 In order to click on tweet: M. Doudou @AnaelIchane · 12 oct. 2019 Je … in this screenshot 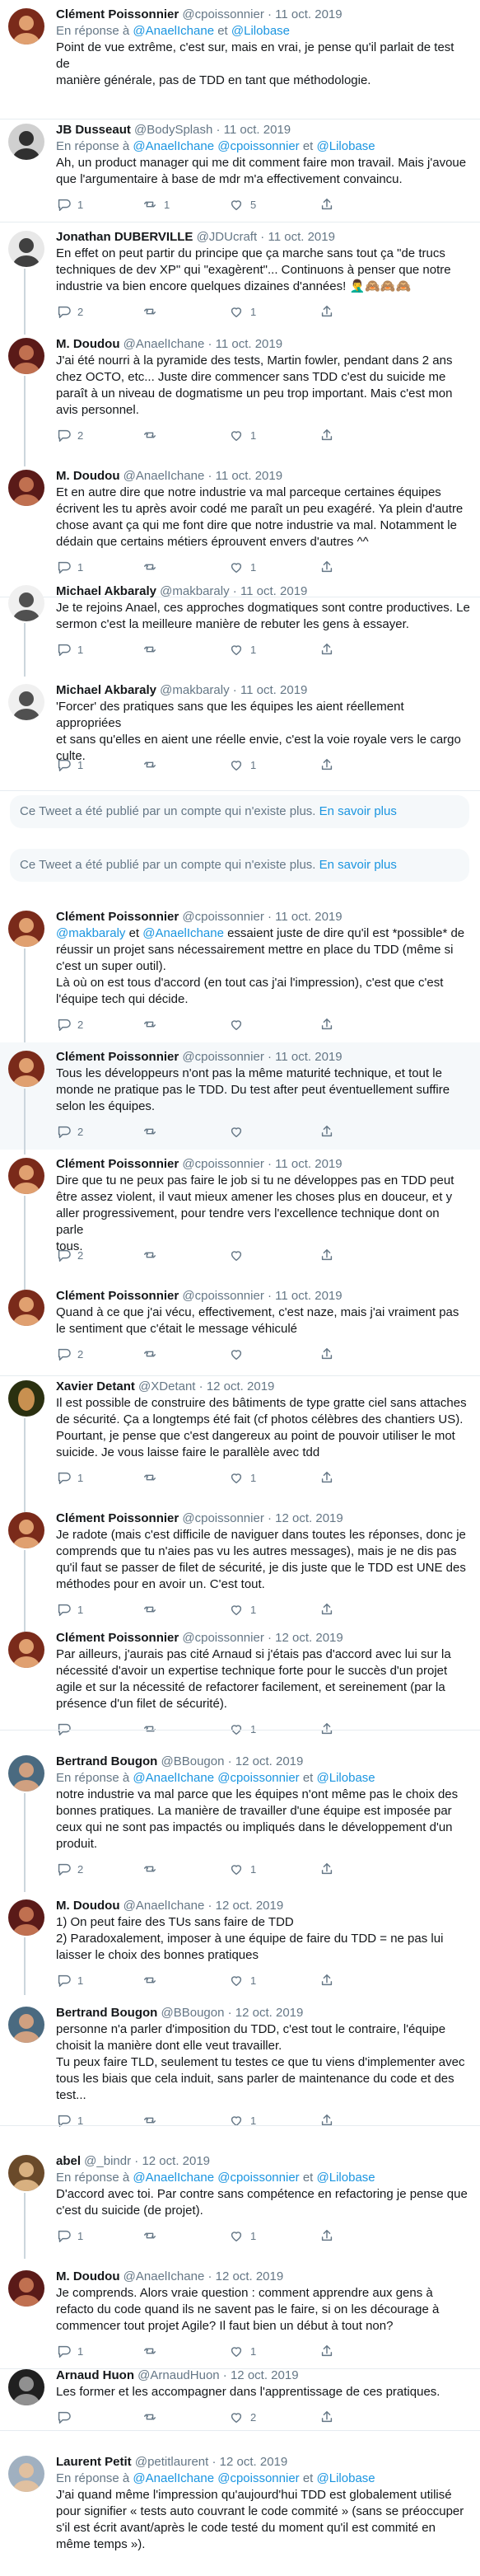, I will do `click(240, 2315)`.